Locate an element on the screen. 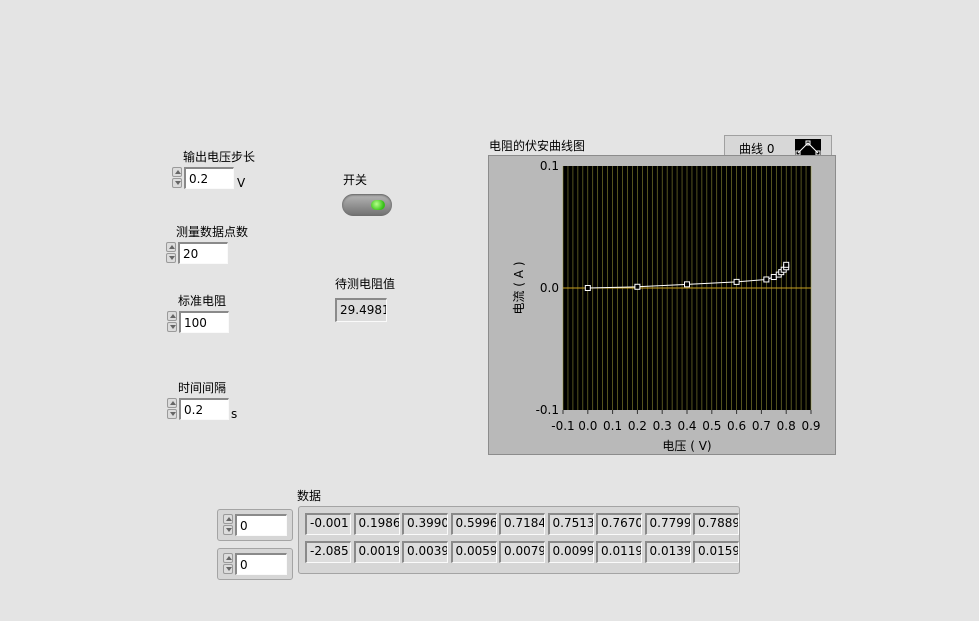  array-cell: 0.7513 is located at coordinates (570, 524).